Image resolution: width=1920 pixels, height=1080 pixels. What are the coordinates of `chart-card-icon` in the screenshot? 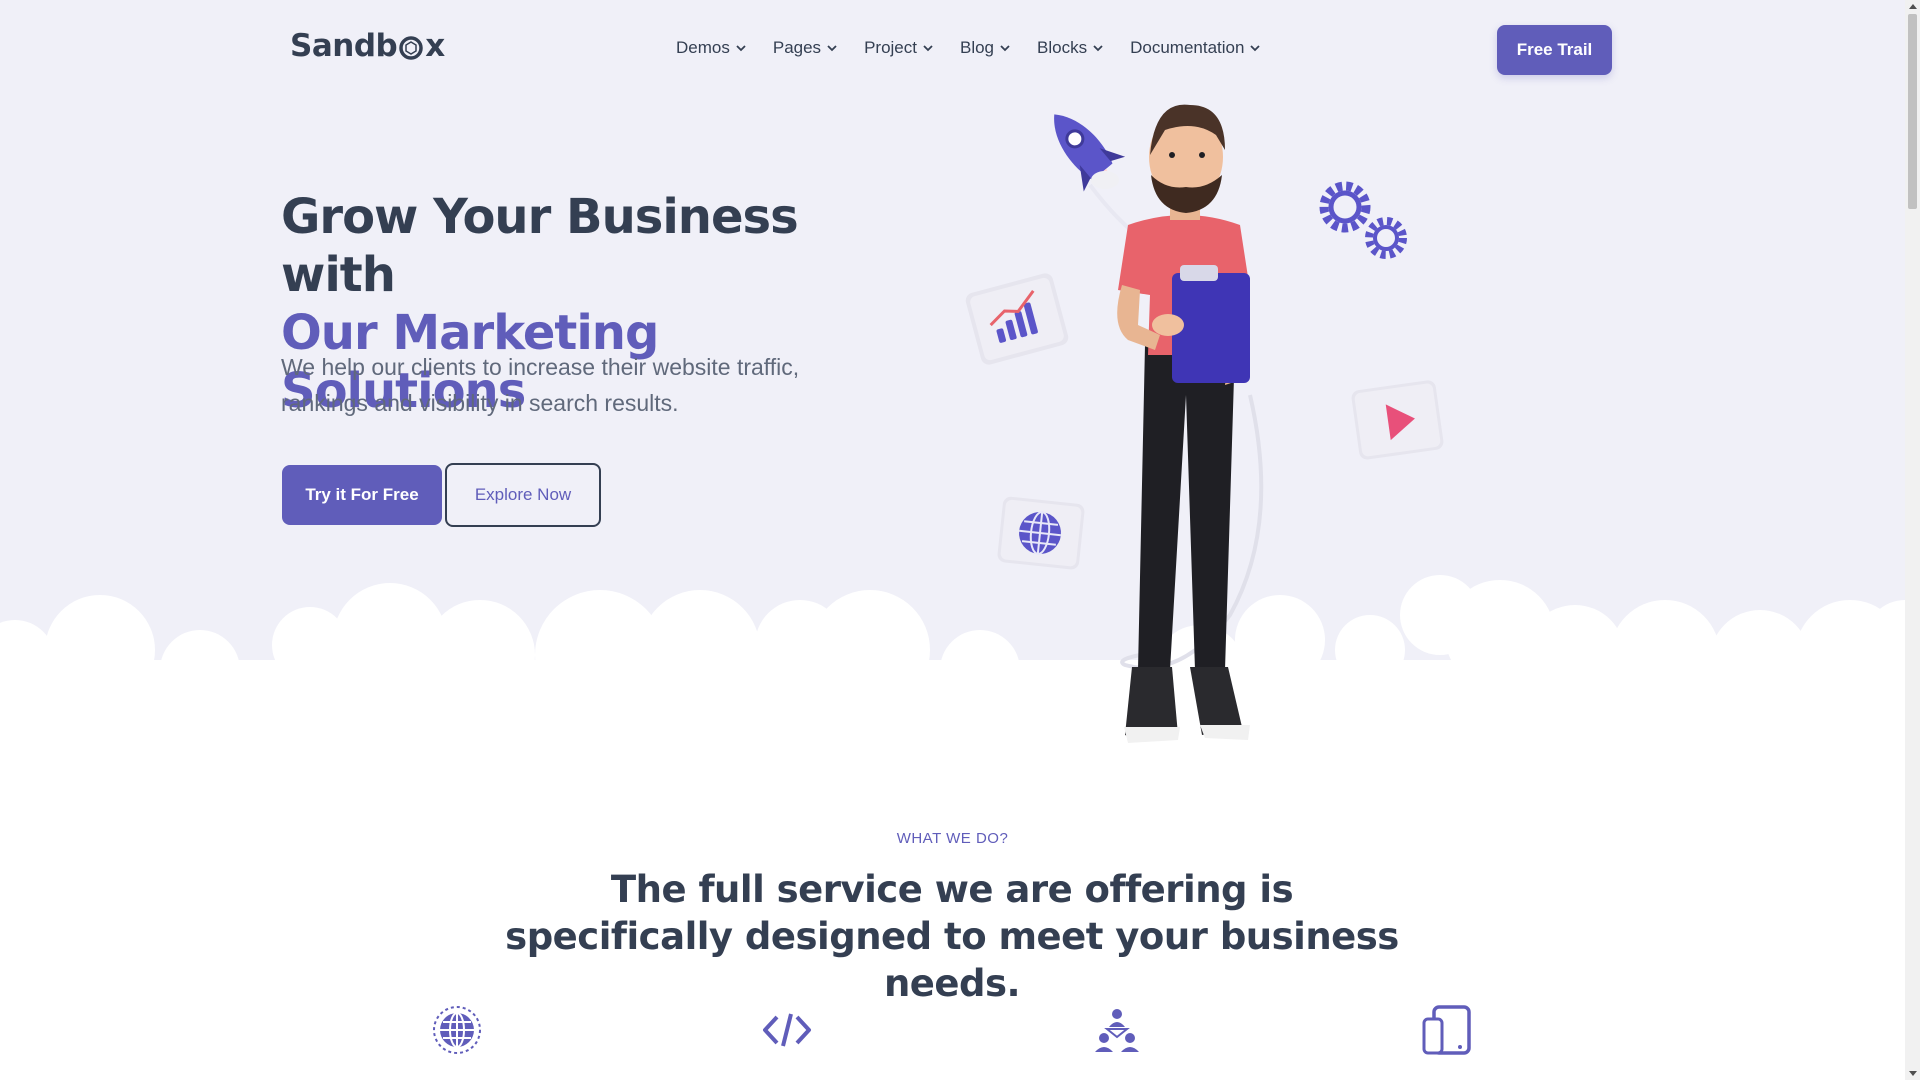 It's located at (1017, 319).